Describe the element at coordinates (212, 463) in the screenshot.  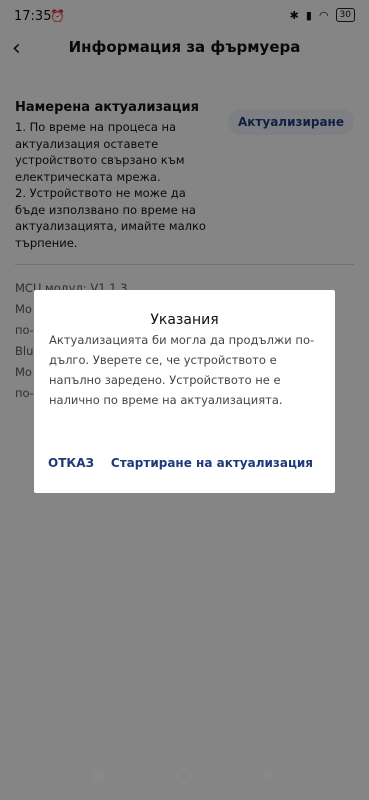
I see `start-update-button: Стартиране на актуализация` at that location.